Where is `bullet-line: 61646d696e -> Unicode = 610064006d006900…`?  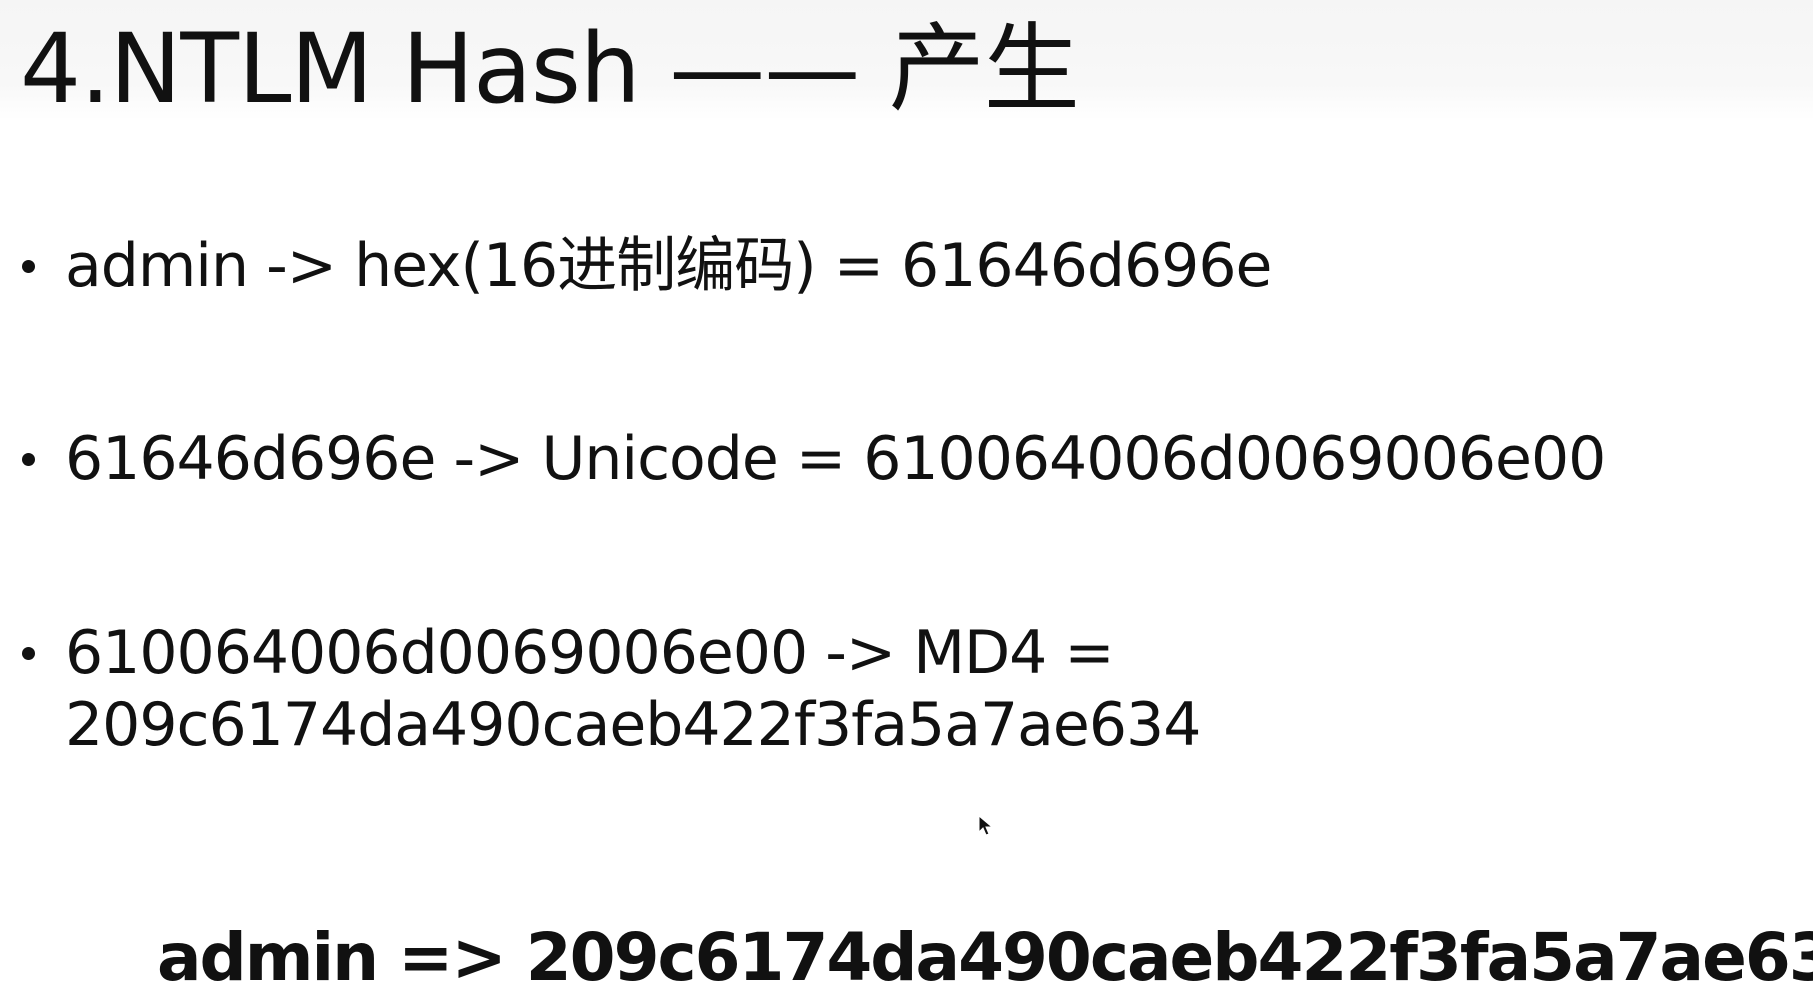
bullet-line: 61646d696e -> Unicode = 610064006d006900… is located at coordinates (835, 459).